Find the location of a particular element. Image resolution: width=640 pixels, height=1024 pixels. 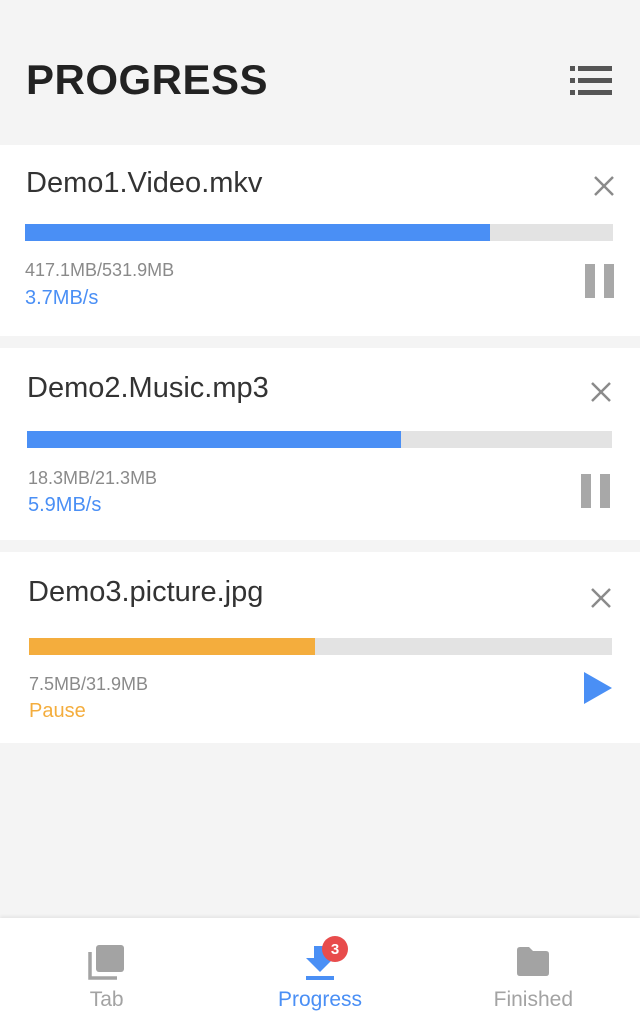

header: PROGRESS is located at coordinates (320, 71).